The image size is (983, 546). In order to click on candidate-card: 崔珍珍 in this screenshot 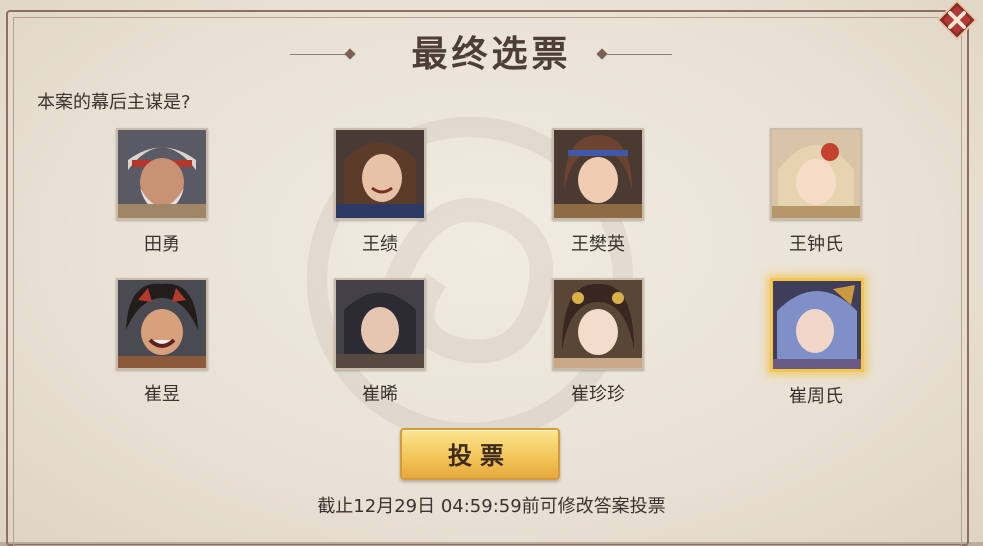, I will do `click(598, 342)`.